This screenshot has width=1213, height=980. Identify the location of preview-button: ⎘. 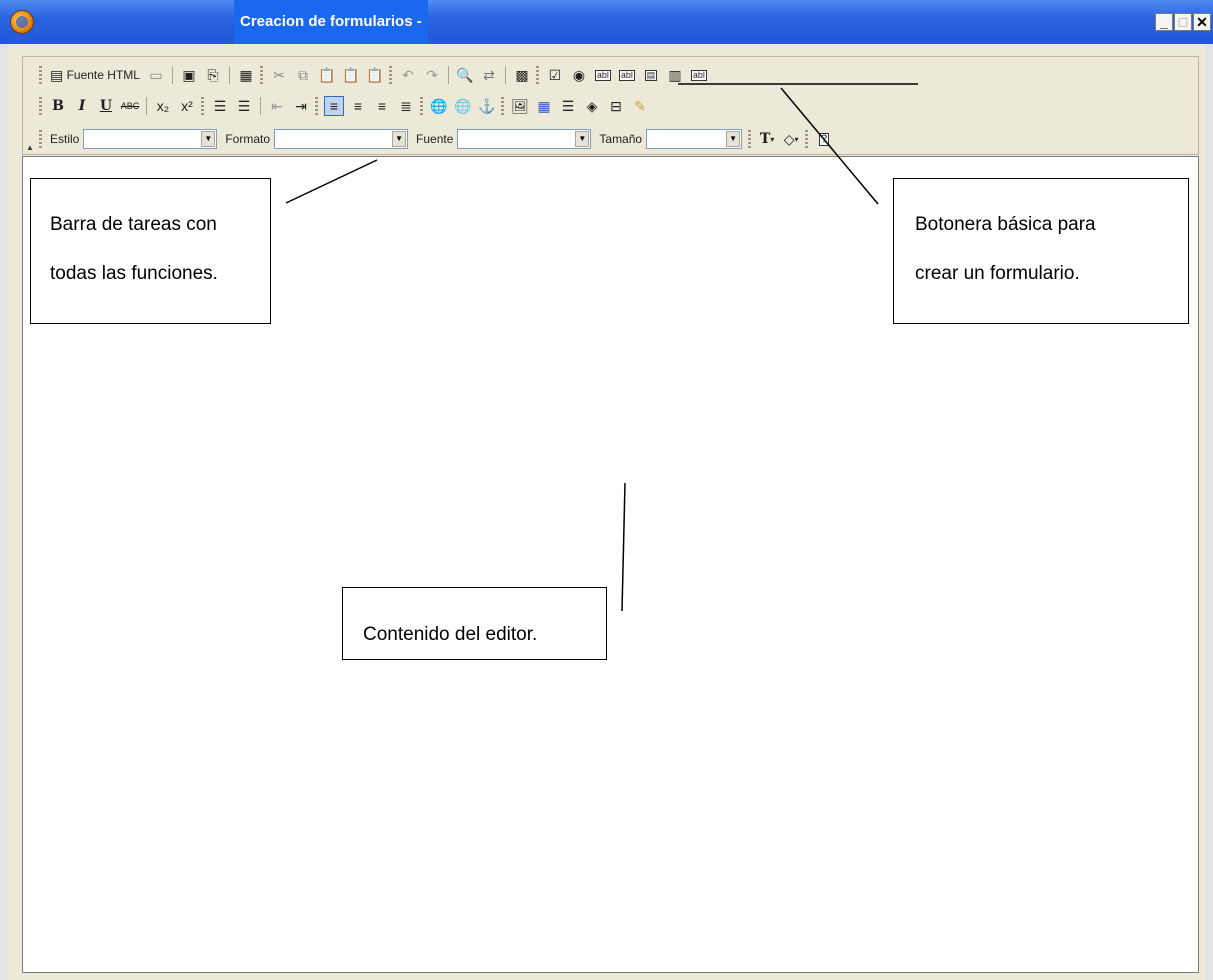
(213, 75).